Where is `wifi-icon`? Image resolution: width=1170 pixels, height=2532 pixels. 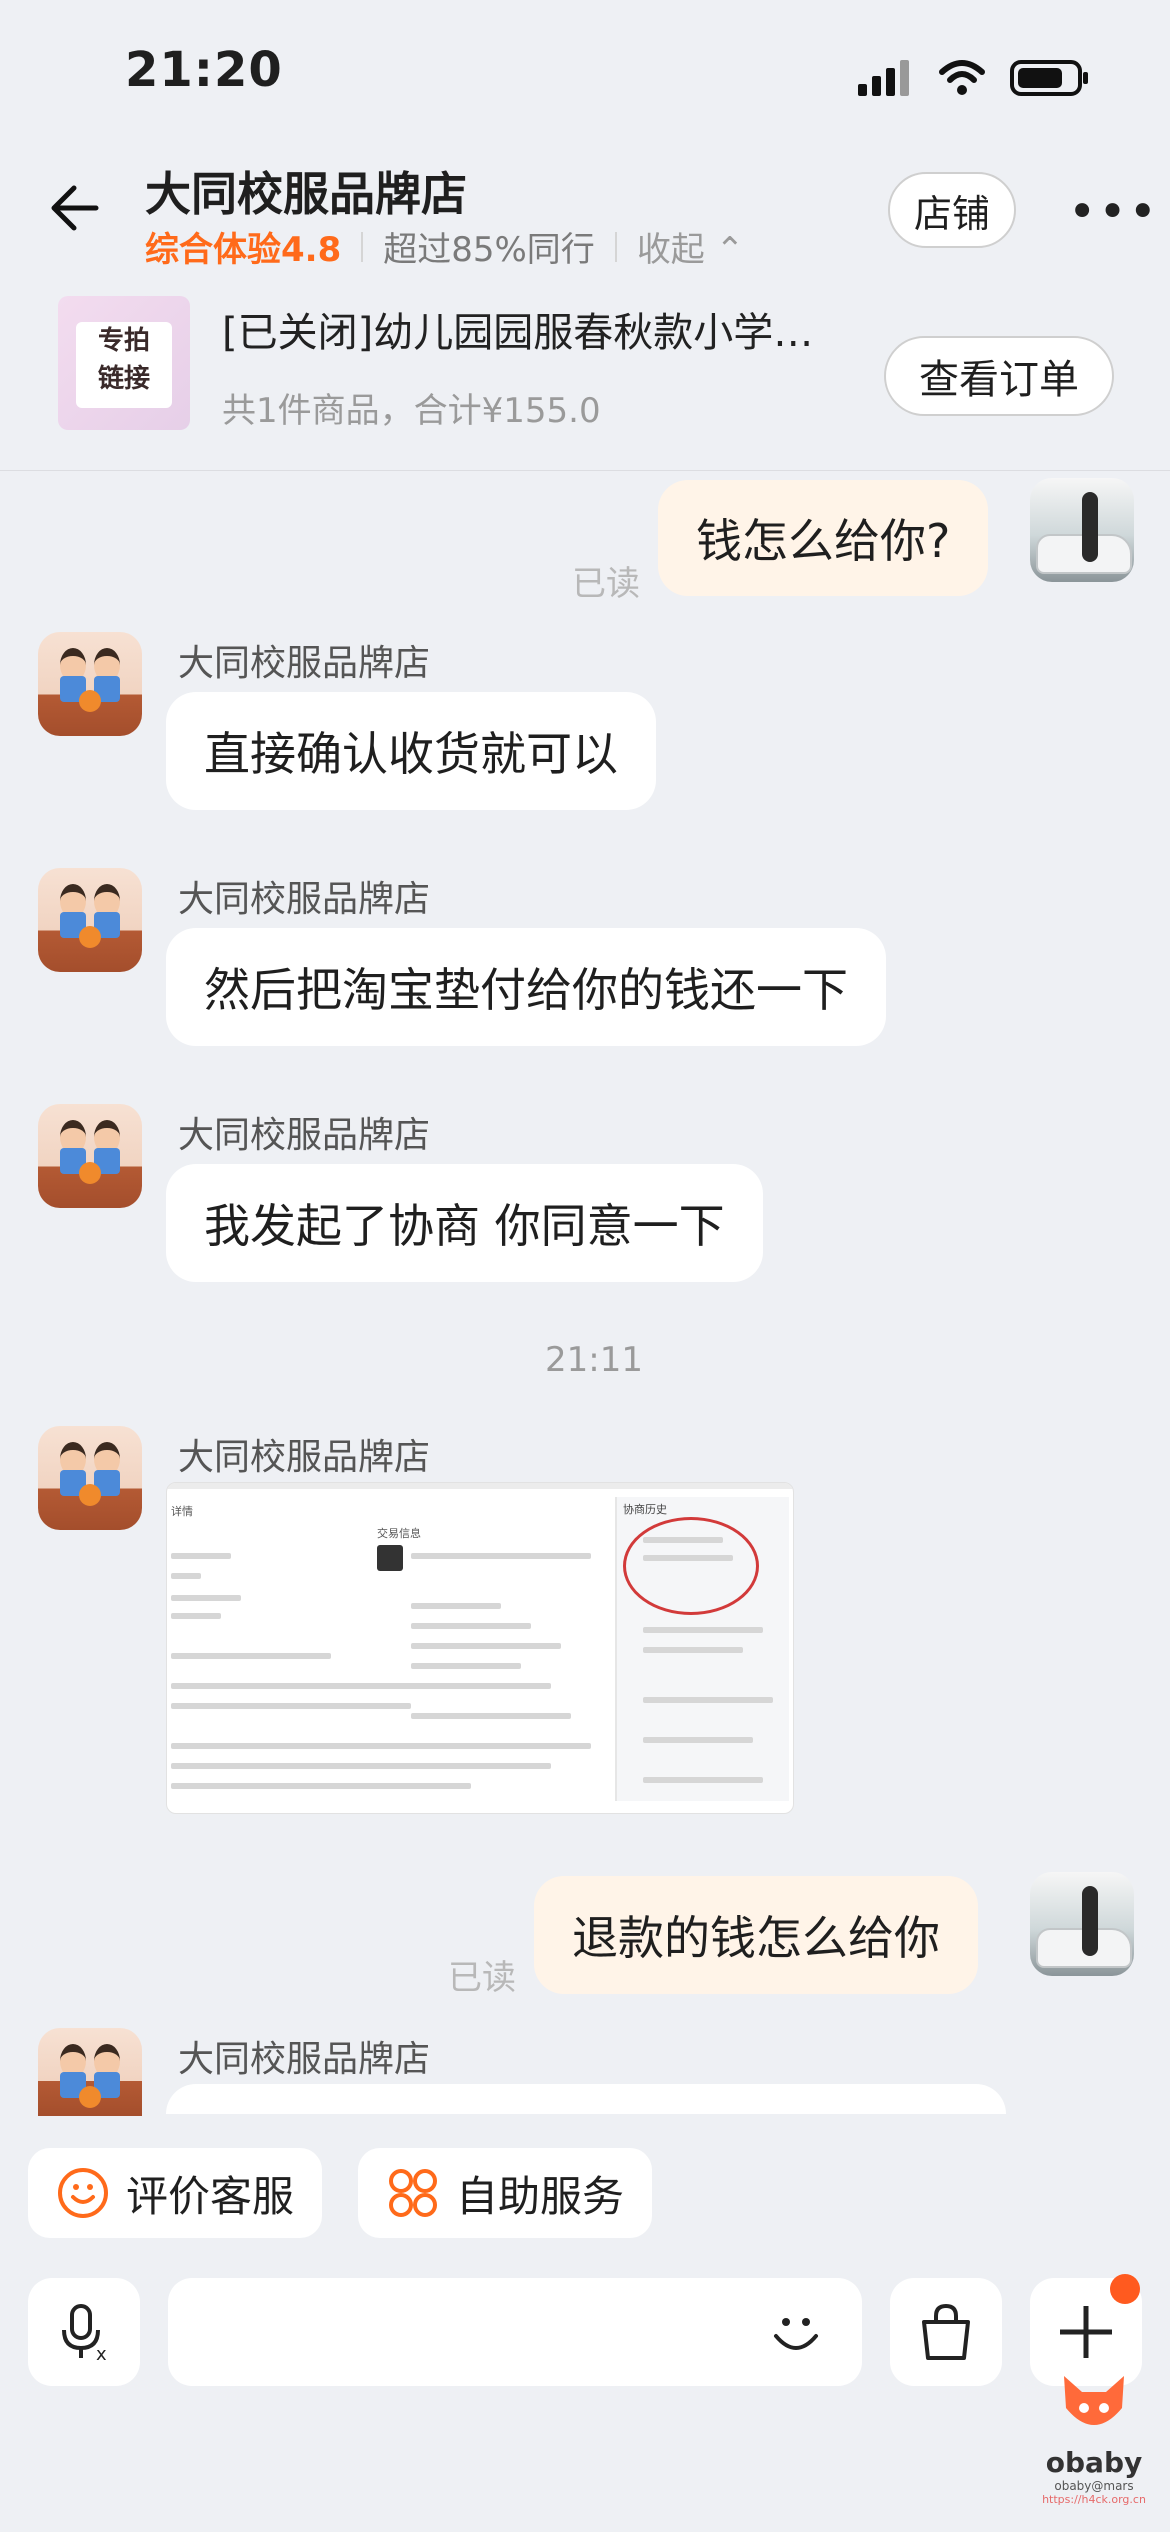 wifi-icon is located at coordinates (962, 78).